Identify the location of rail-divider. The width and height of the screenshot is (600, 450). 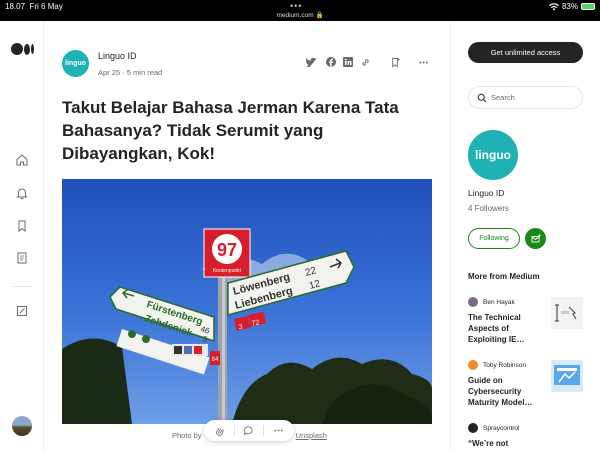
(22, 286).